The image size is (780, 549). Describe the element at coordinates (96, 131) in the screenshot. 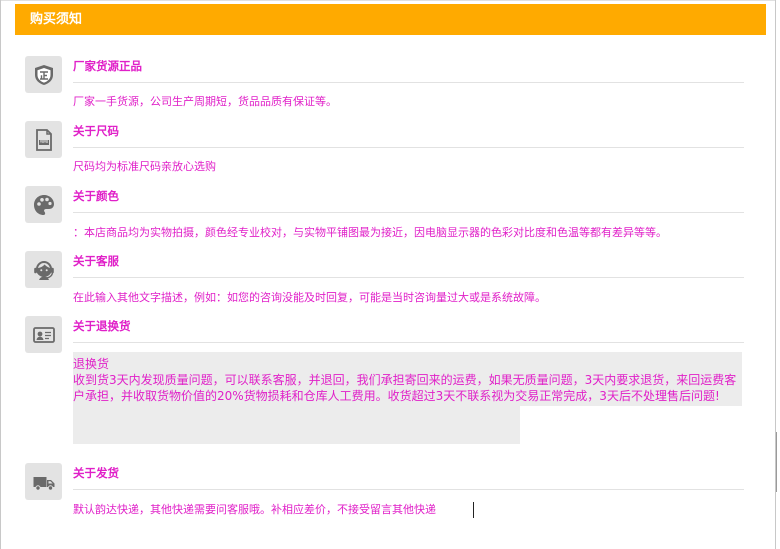

I see `section-title-size: 关于尺码` at that location.